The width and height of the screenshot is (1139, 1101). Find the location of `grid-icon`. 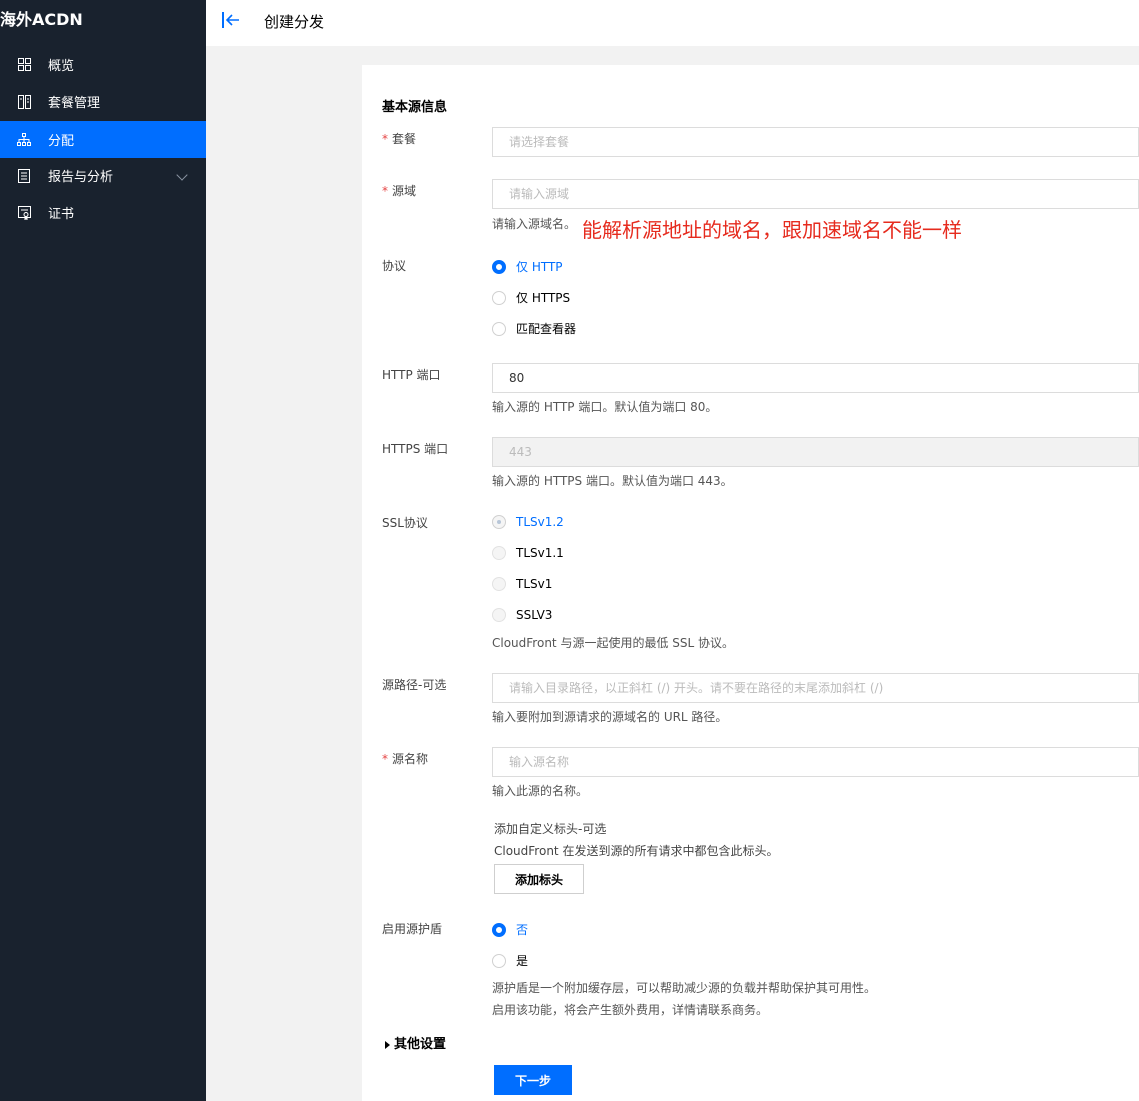

grid-icon is located at coordinates (24, 65).